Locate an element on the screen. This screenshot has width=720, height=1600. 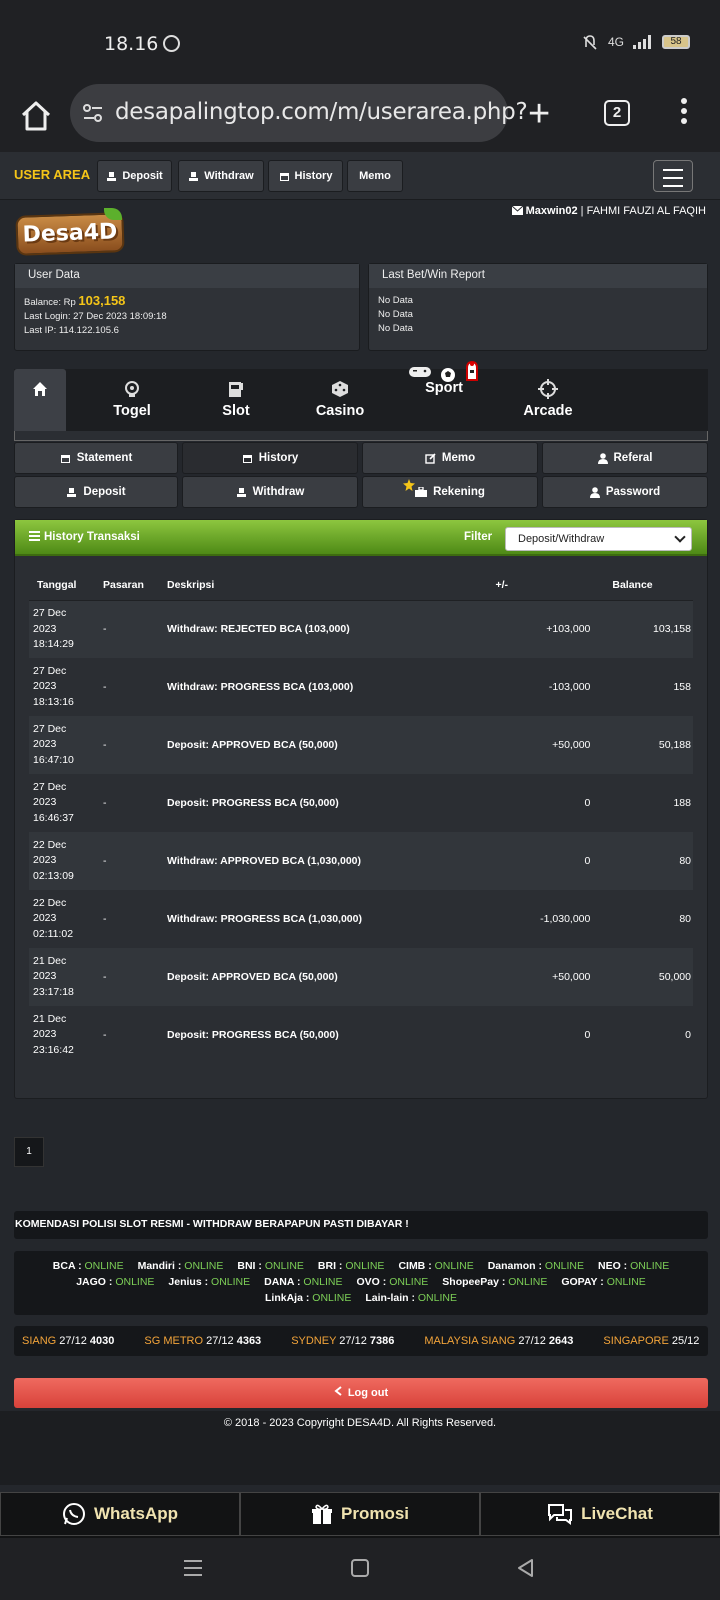
row-date-time: 02:13:09 is located at coordinates (53, 875).